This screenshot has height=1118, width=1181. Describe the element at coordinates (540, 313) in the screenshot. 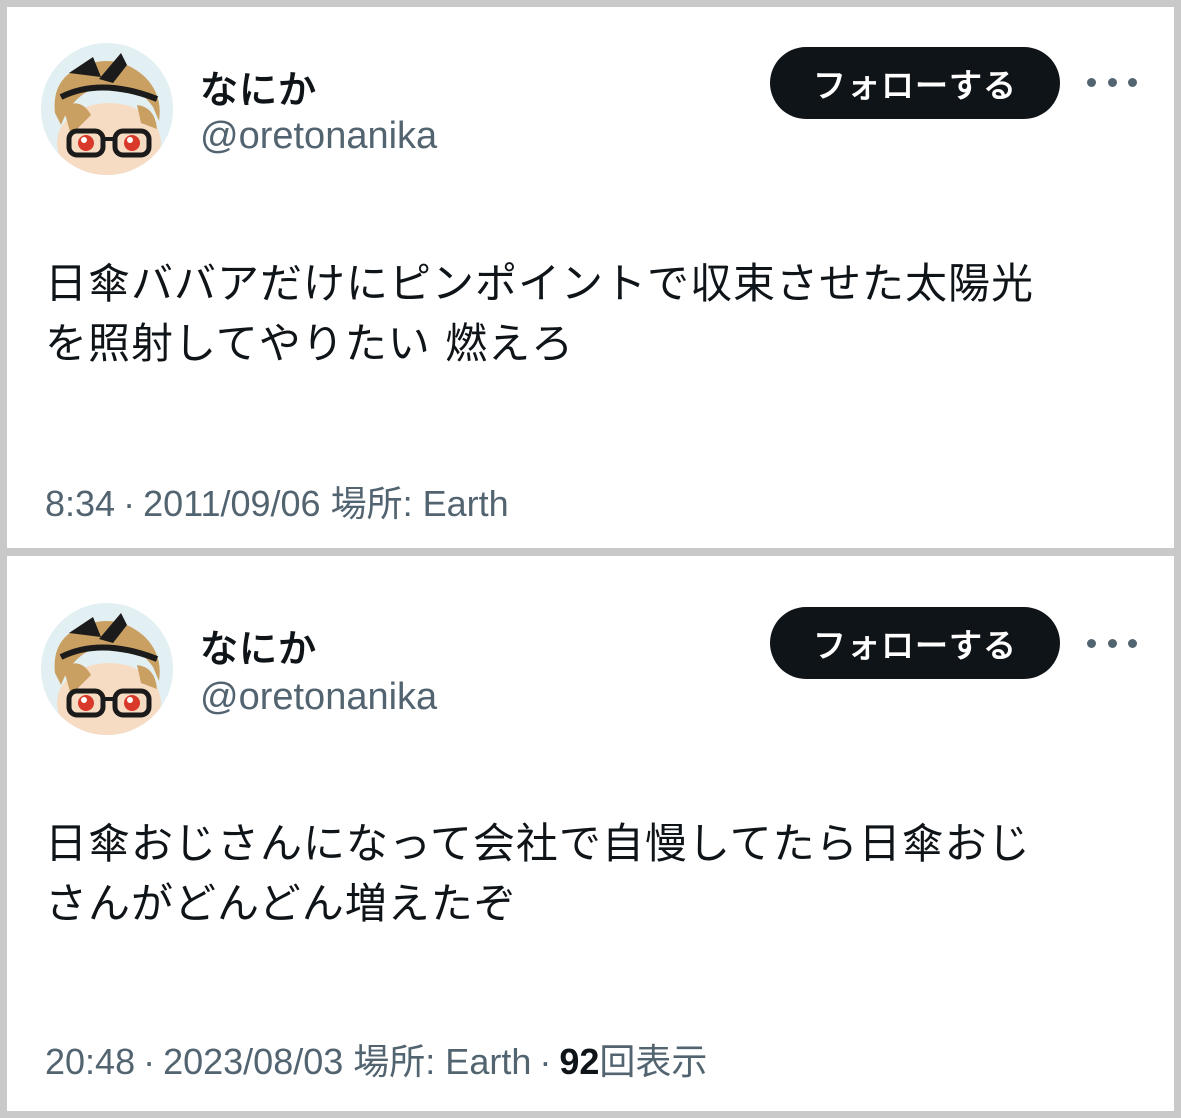

I see `tweet-text: 日傘ババアだけにピンポイントで収束させた太陽光 を照射してやりたい 燃えろ` at that location.